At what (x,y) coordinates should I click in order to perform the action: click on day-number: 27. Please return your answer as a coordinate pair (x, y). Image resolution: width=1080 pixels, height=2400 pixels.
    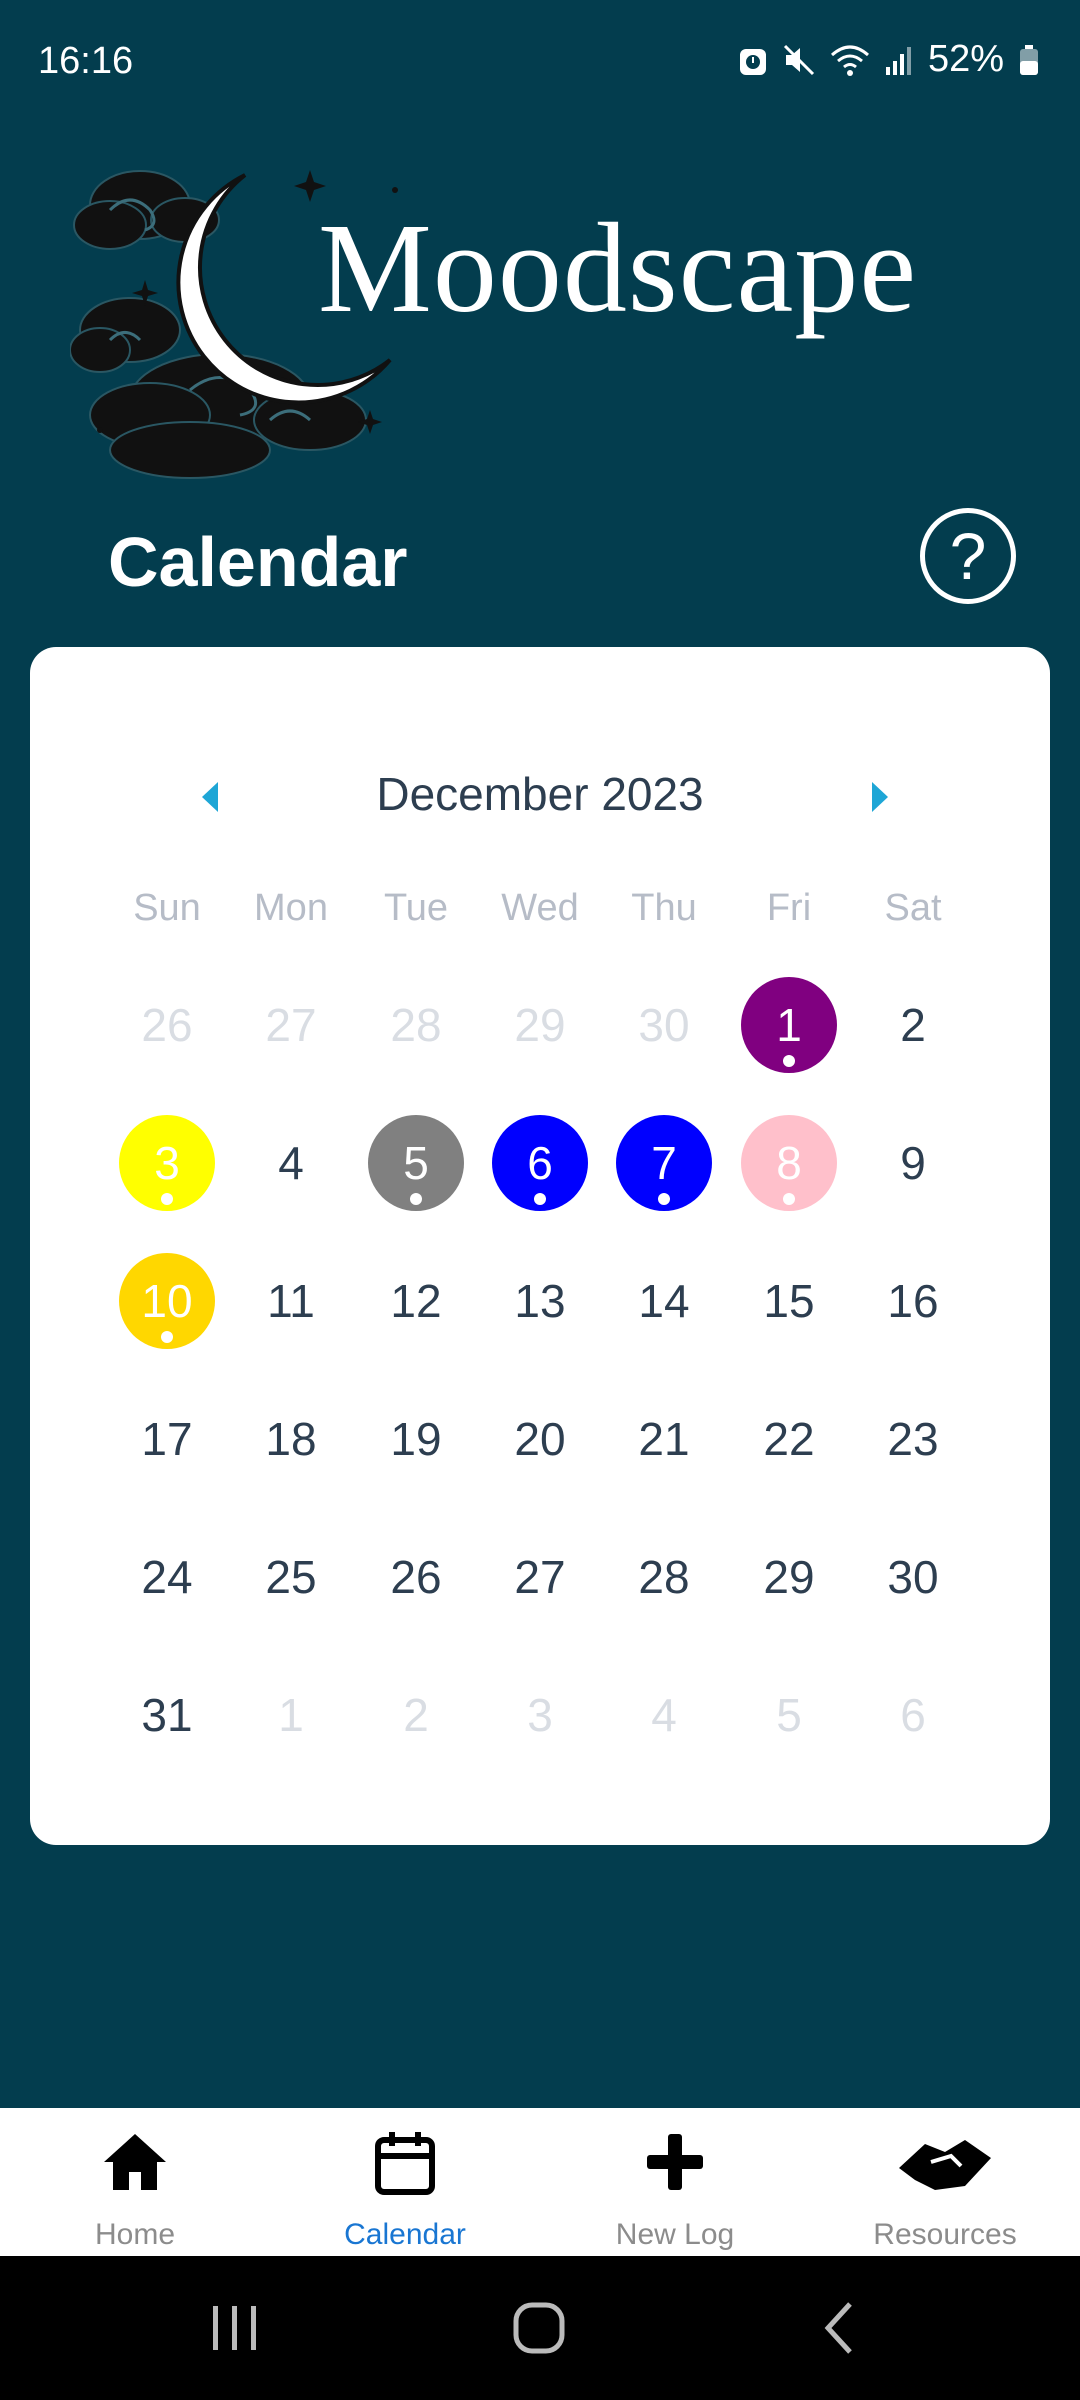
    Looking at the image, I should click on (291, 1025).